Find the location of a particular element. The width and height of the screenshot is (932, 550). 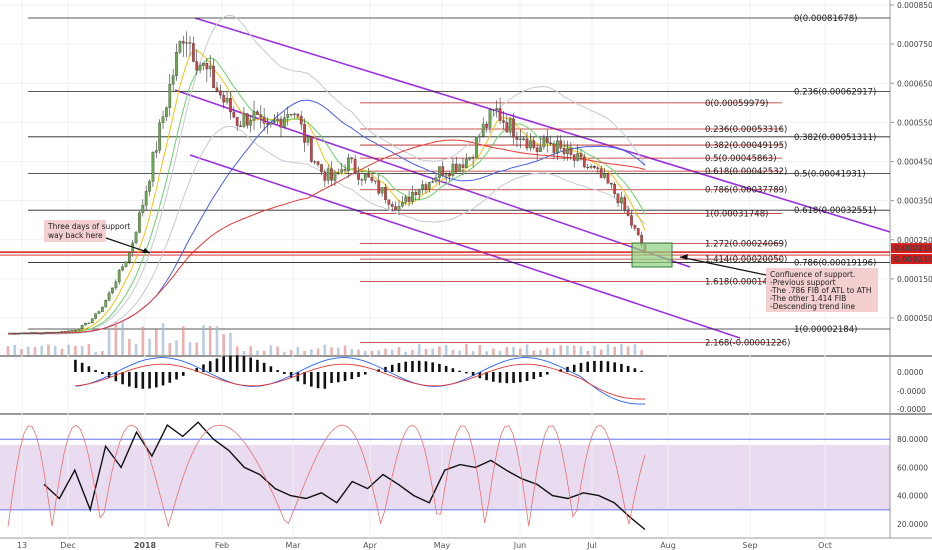

rsi-axis: 80.0000 60.0000 40.0000 20.0000 is located at coordinates (912, 482).